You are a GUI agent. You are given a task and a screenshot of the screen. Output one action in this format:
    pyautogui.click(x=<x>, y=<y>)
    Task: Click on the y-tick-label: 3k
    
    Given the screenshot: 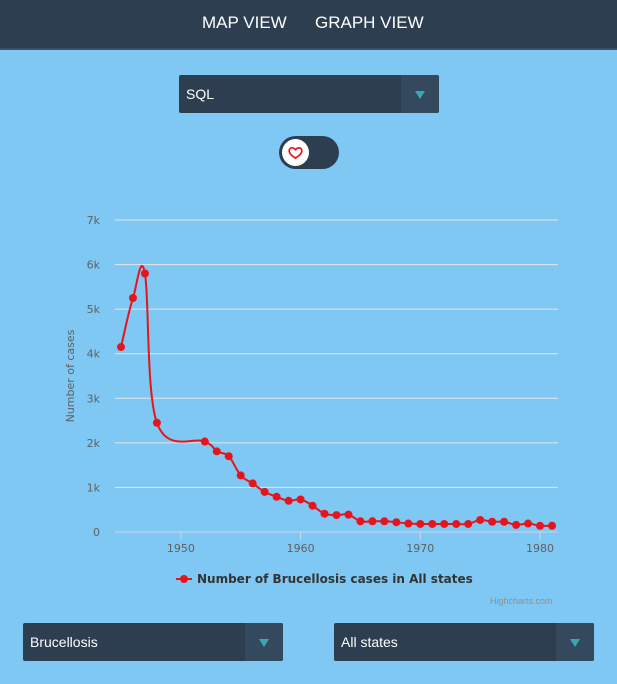 What is the action you would take?
    pyautogui.click(x=94, y=398)
    